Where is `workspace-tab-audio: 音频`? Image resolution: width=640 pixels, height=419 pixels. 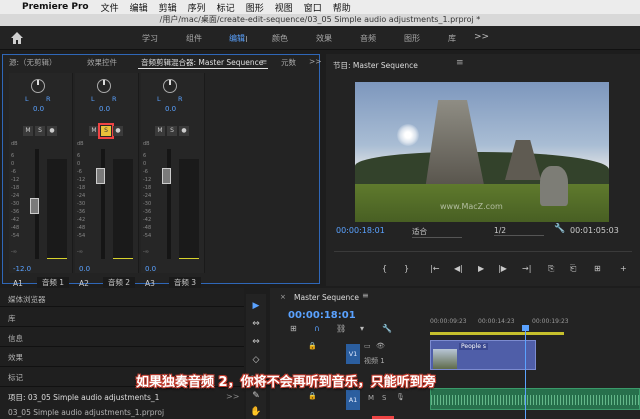 workspace-tab-audio: 音频 is located at coordinates (368, 38).